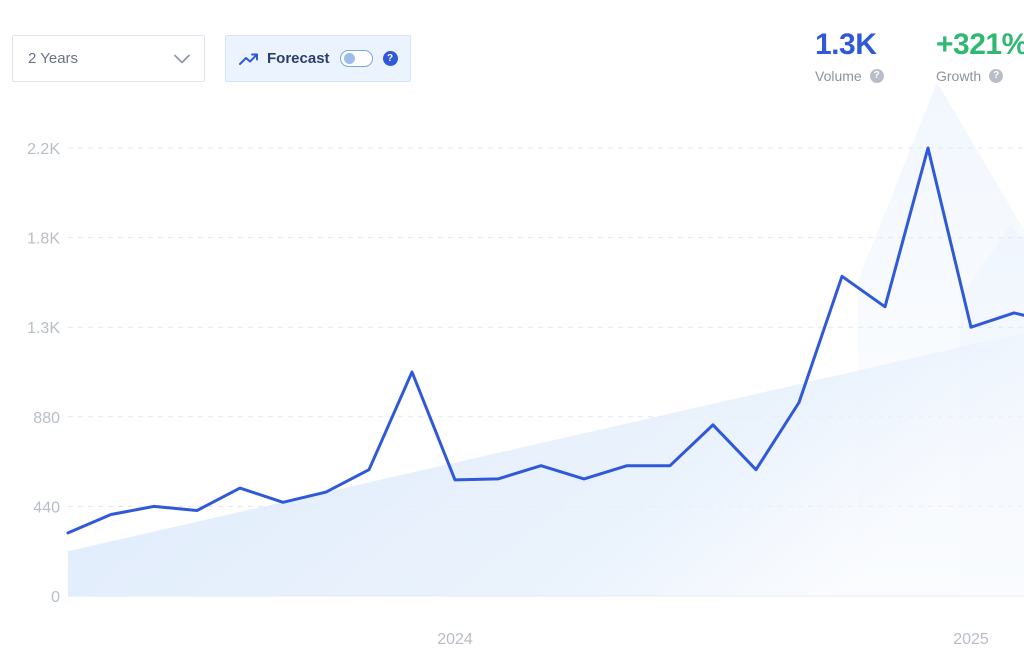 The height and width of the screenshot is (669, 1024). Describe the element at coordinates (43, 239) in the screenshot. I see `y-tick-label: 1.8K` at that location.